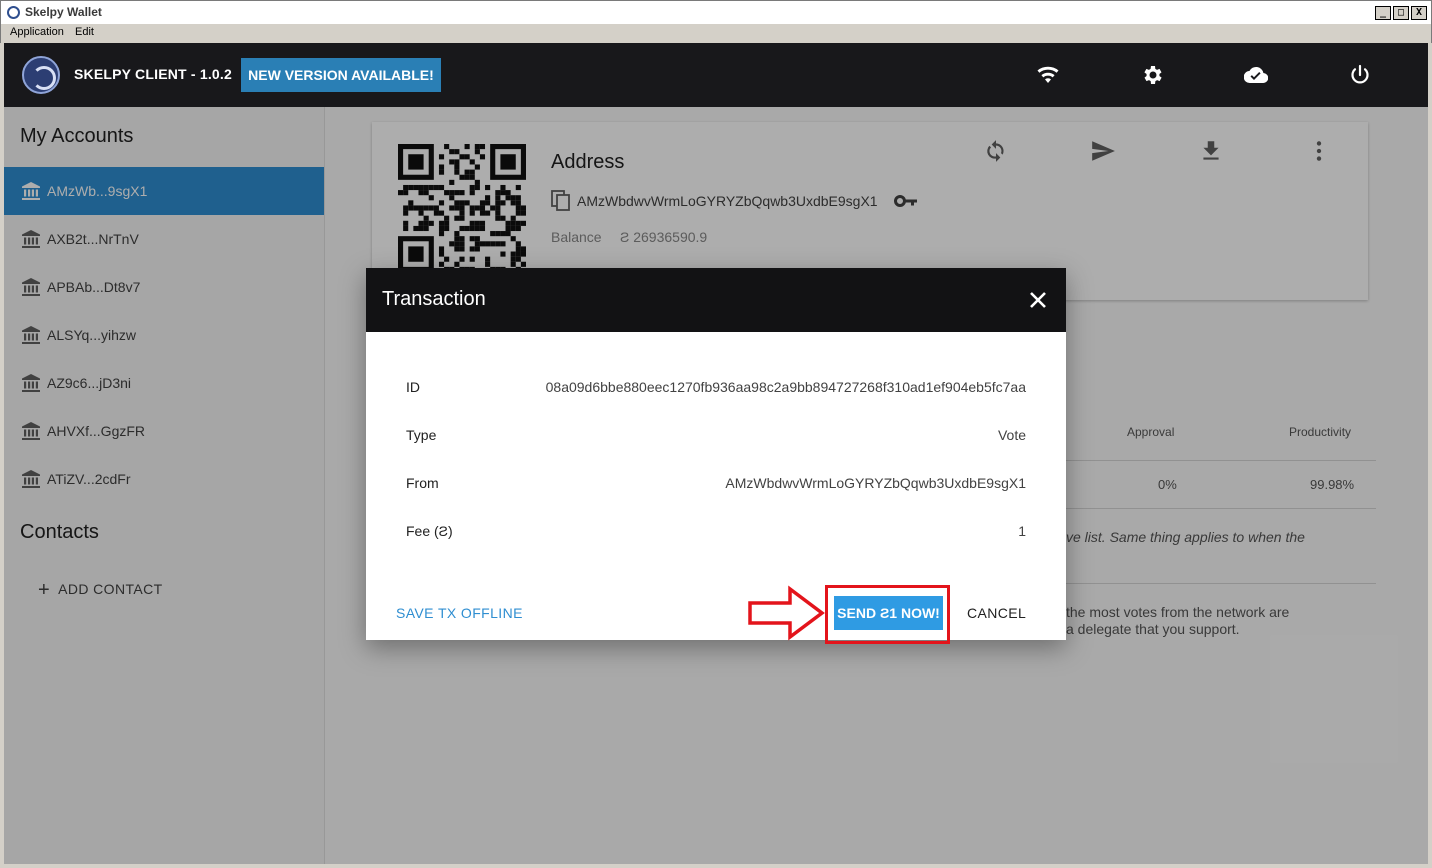 The height and width of the screenshot is (868, 1432). Describe the element at coordinates (41, 75) in the screenshot. I see `skelpy-logo-icon` at that location.